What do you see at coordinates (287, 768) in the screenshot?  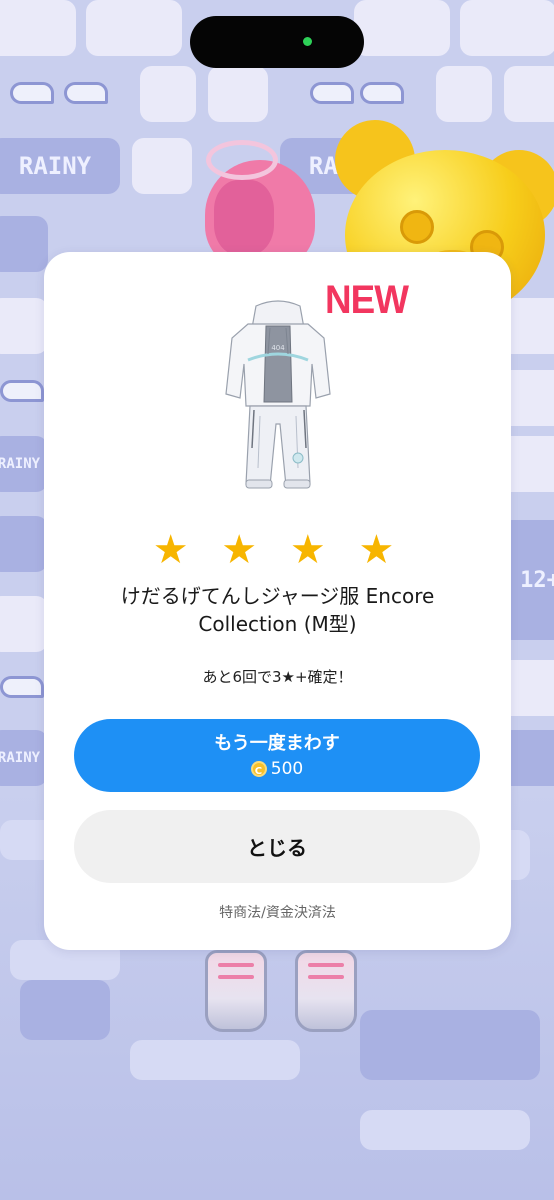 I see `spin-cost-value: 500` at bounding box center [287, 768].